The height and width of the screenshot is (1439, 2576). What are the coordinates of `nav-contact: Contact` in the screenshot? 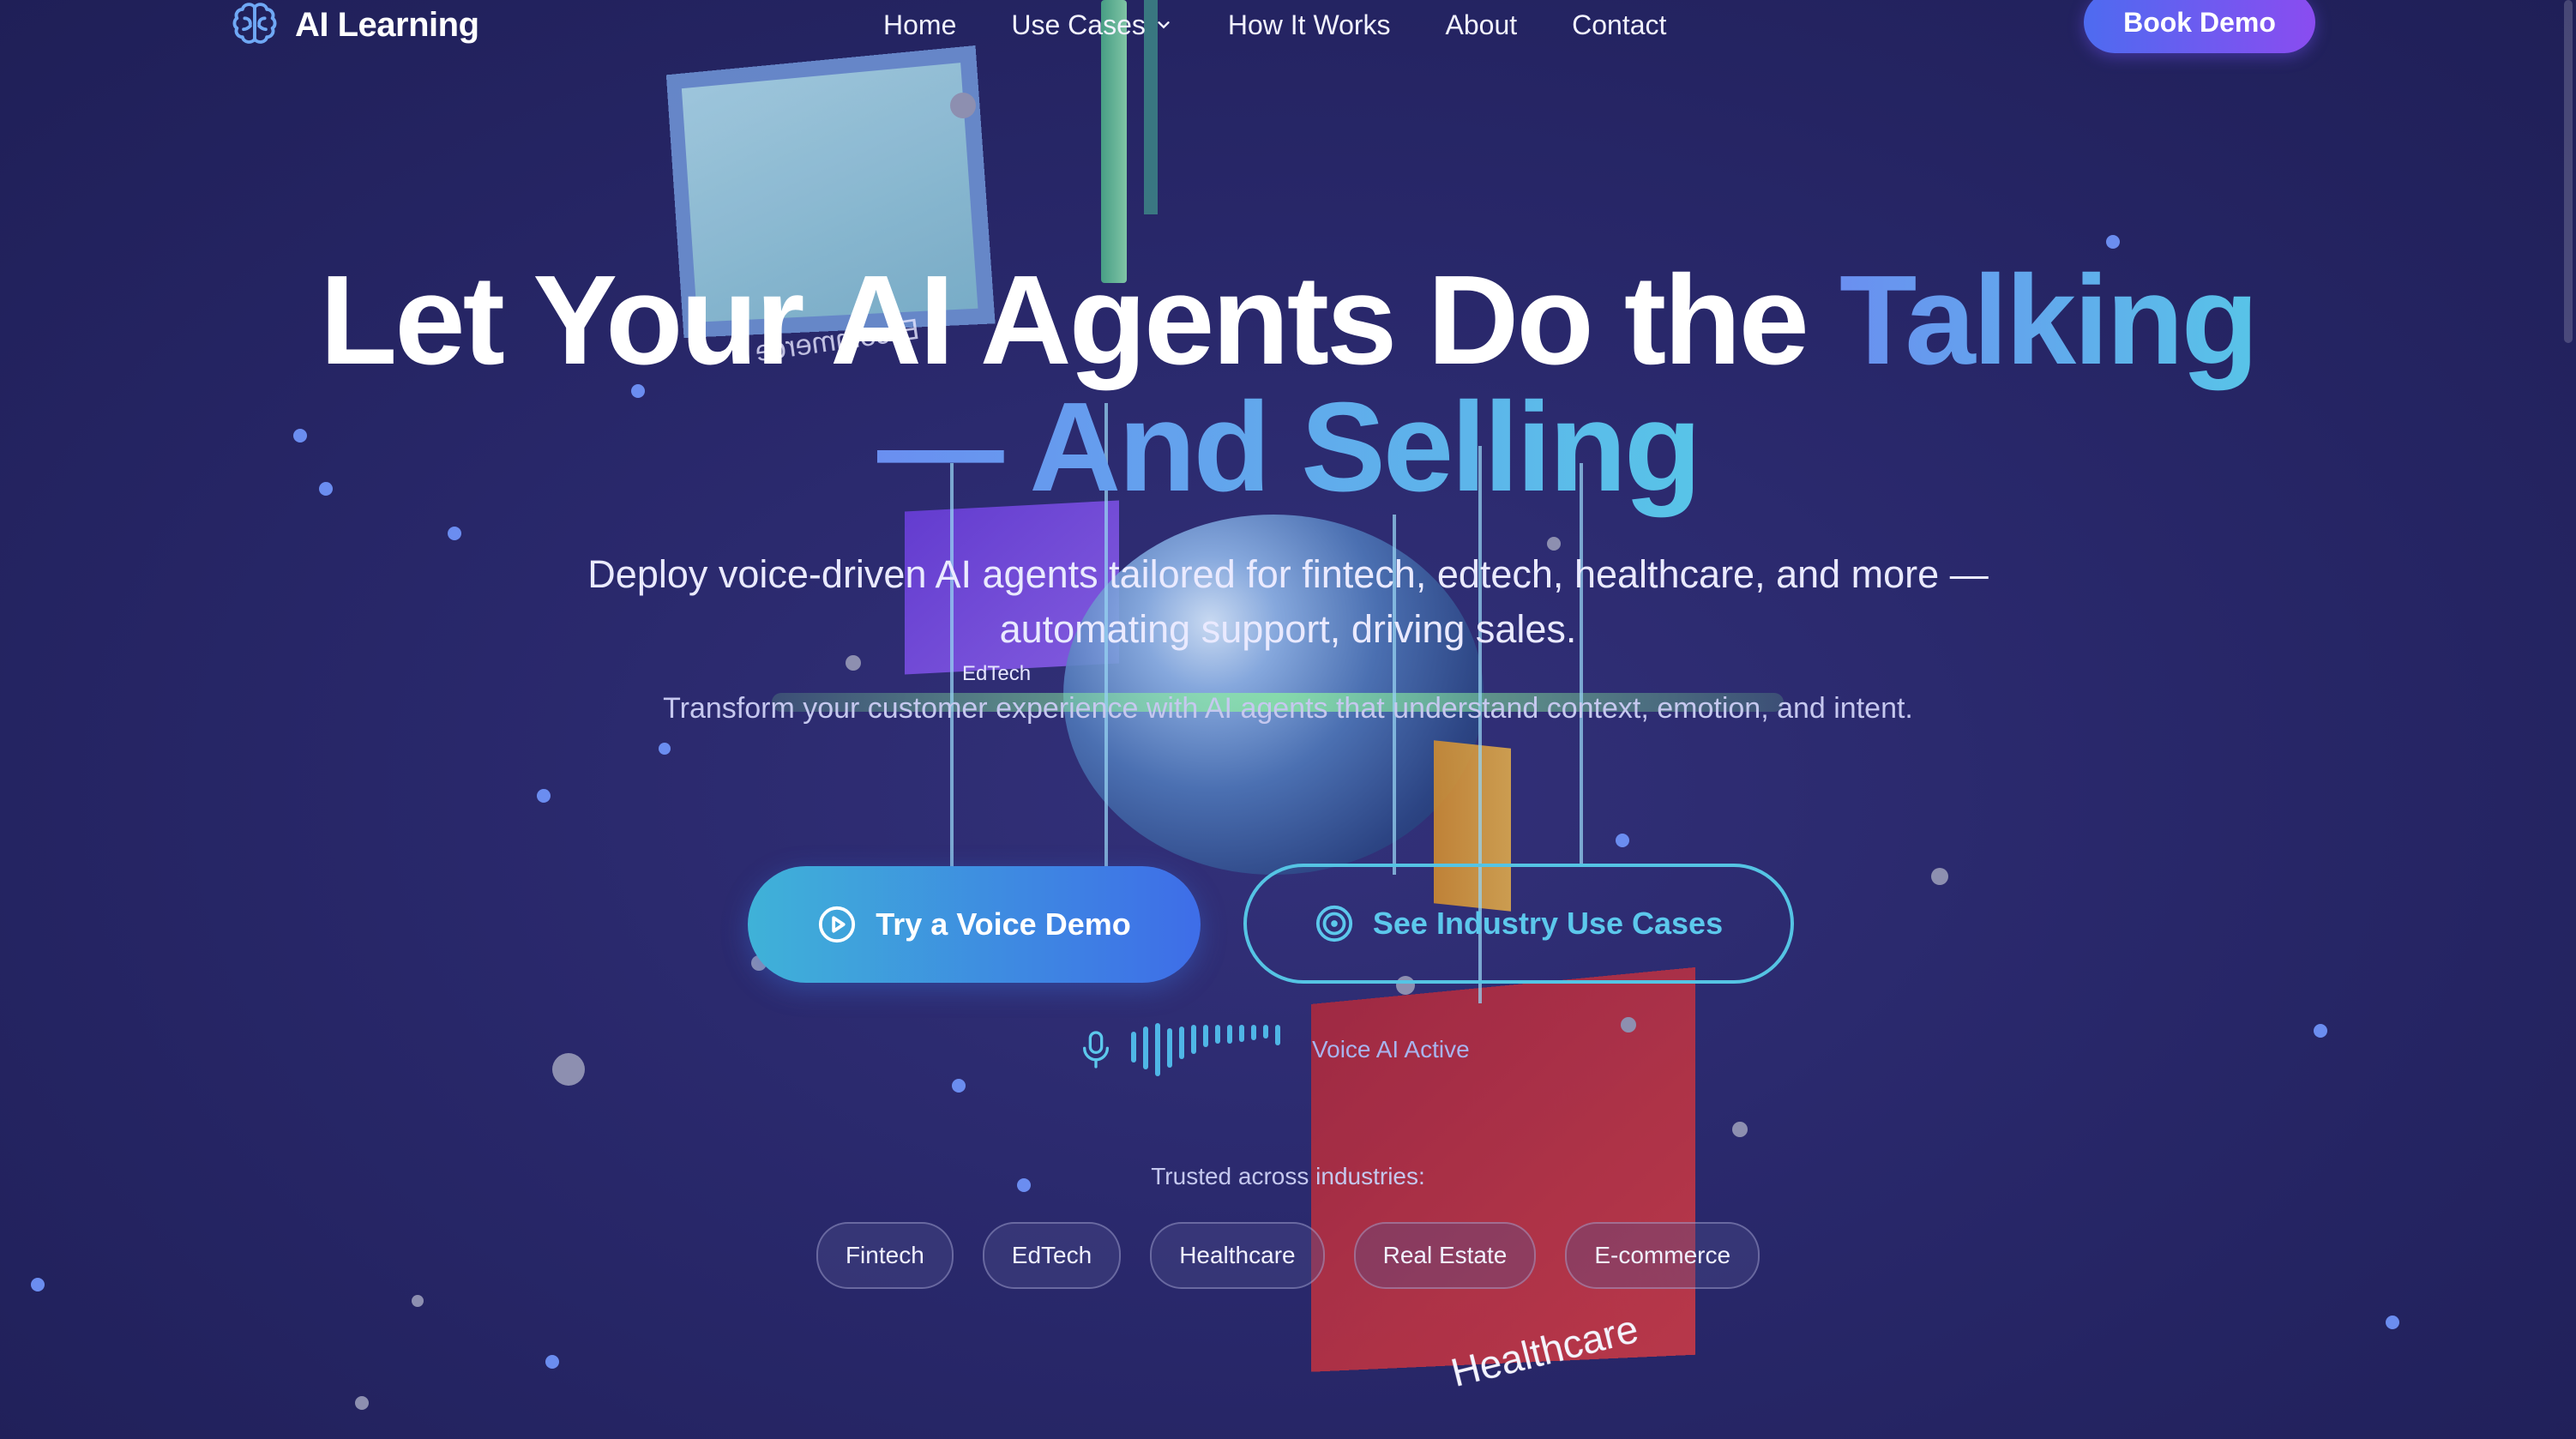 It's located at (1619, 25).